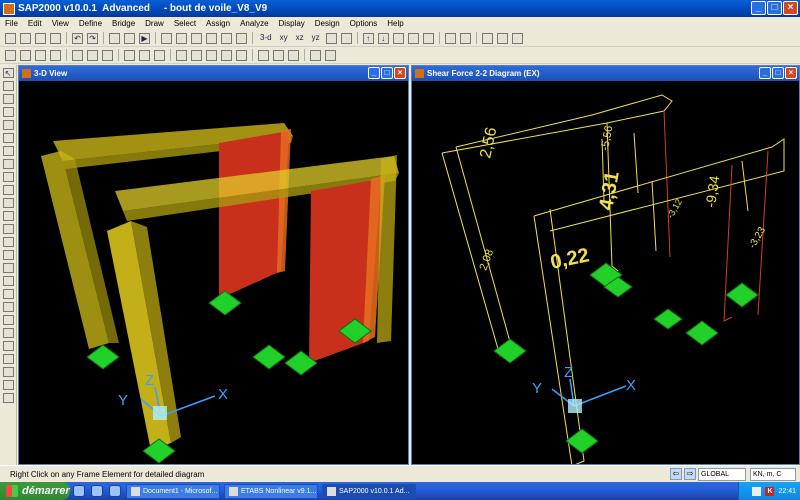 This screenshot has width=800, height=500. Describe the element at coordinates (123, 23) in the screenshot. I see `menu-bridge: Bridge` at that location.